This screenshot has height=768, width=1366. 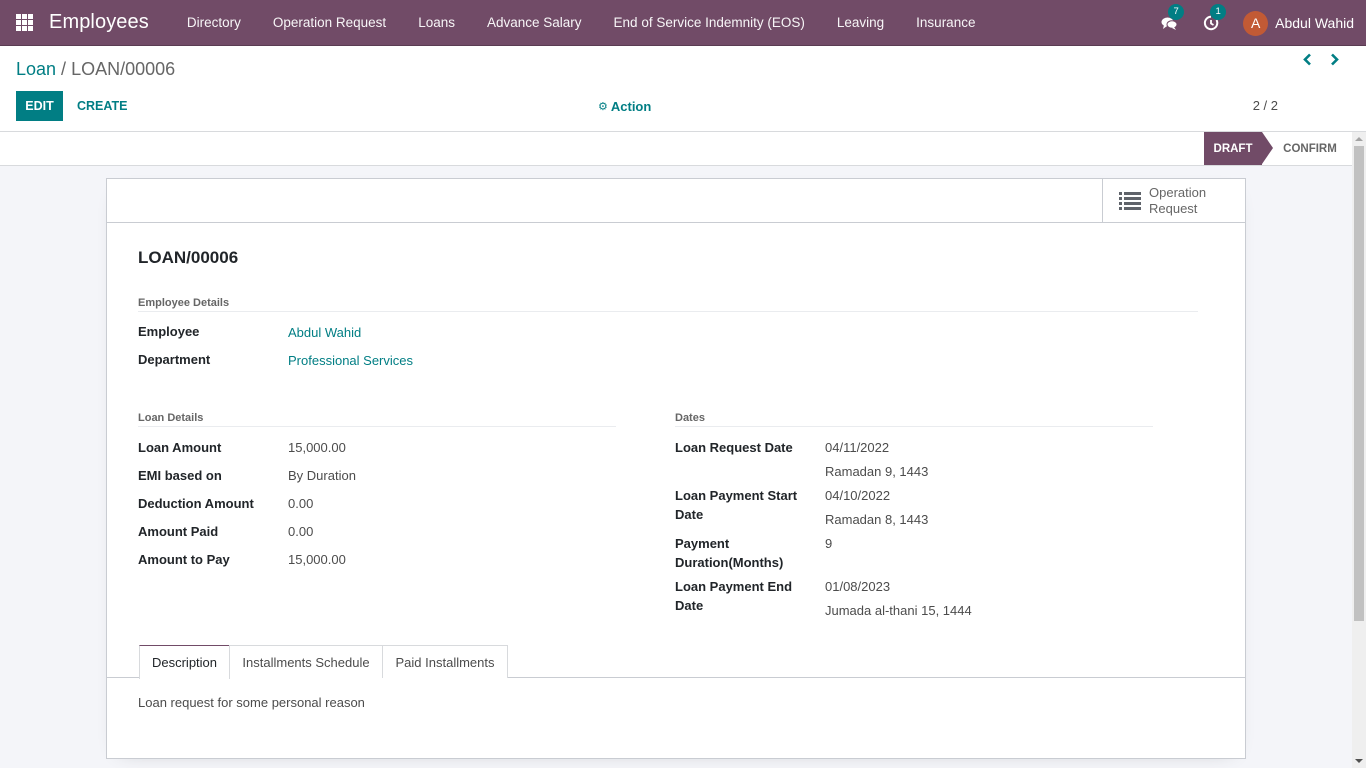 I want to click on action-label: Action, so click(x=631, y=106).